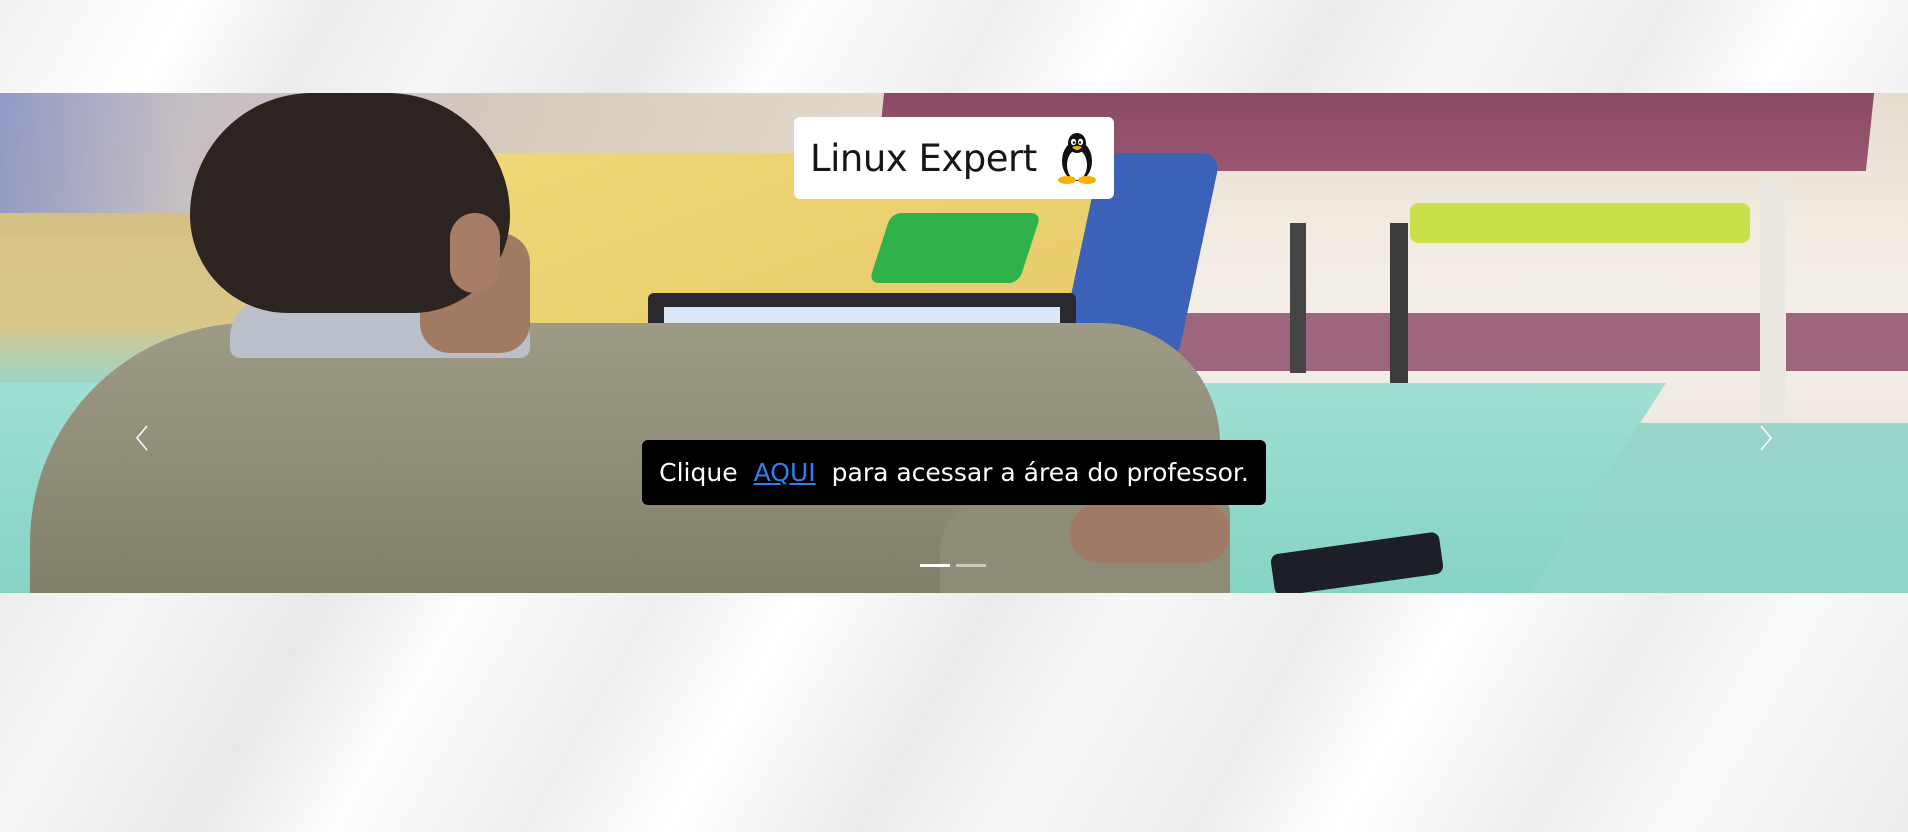 The height and width of the screenshot is (832, 1908). What do you see at coordinates (1519, 342) in the screenshot?
I see `scene-purple-stripe` at bounding box center [1519, 342].